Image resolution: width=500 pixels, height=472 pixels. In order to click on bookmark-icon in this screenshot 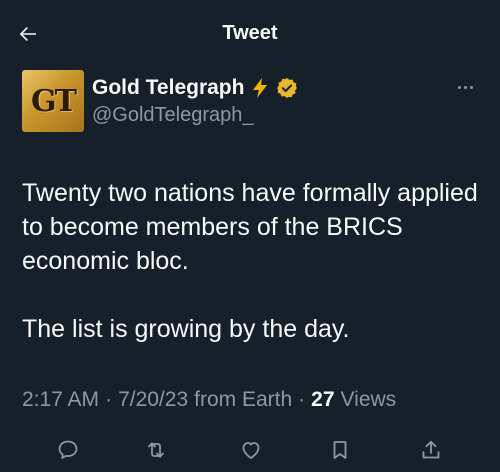, I will do `click(340, 450)`.